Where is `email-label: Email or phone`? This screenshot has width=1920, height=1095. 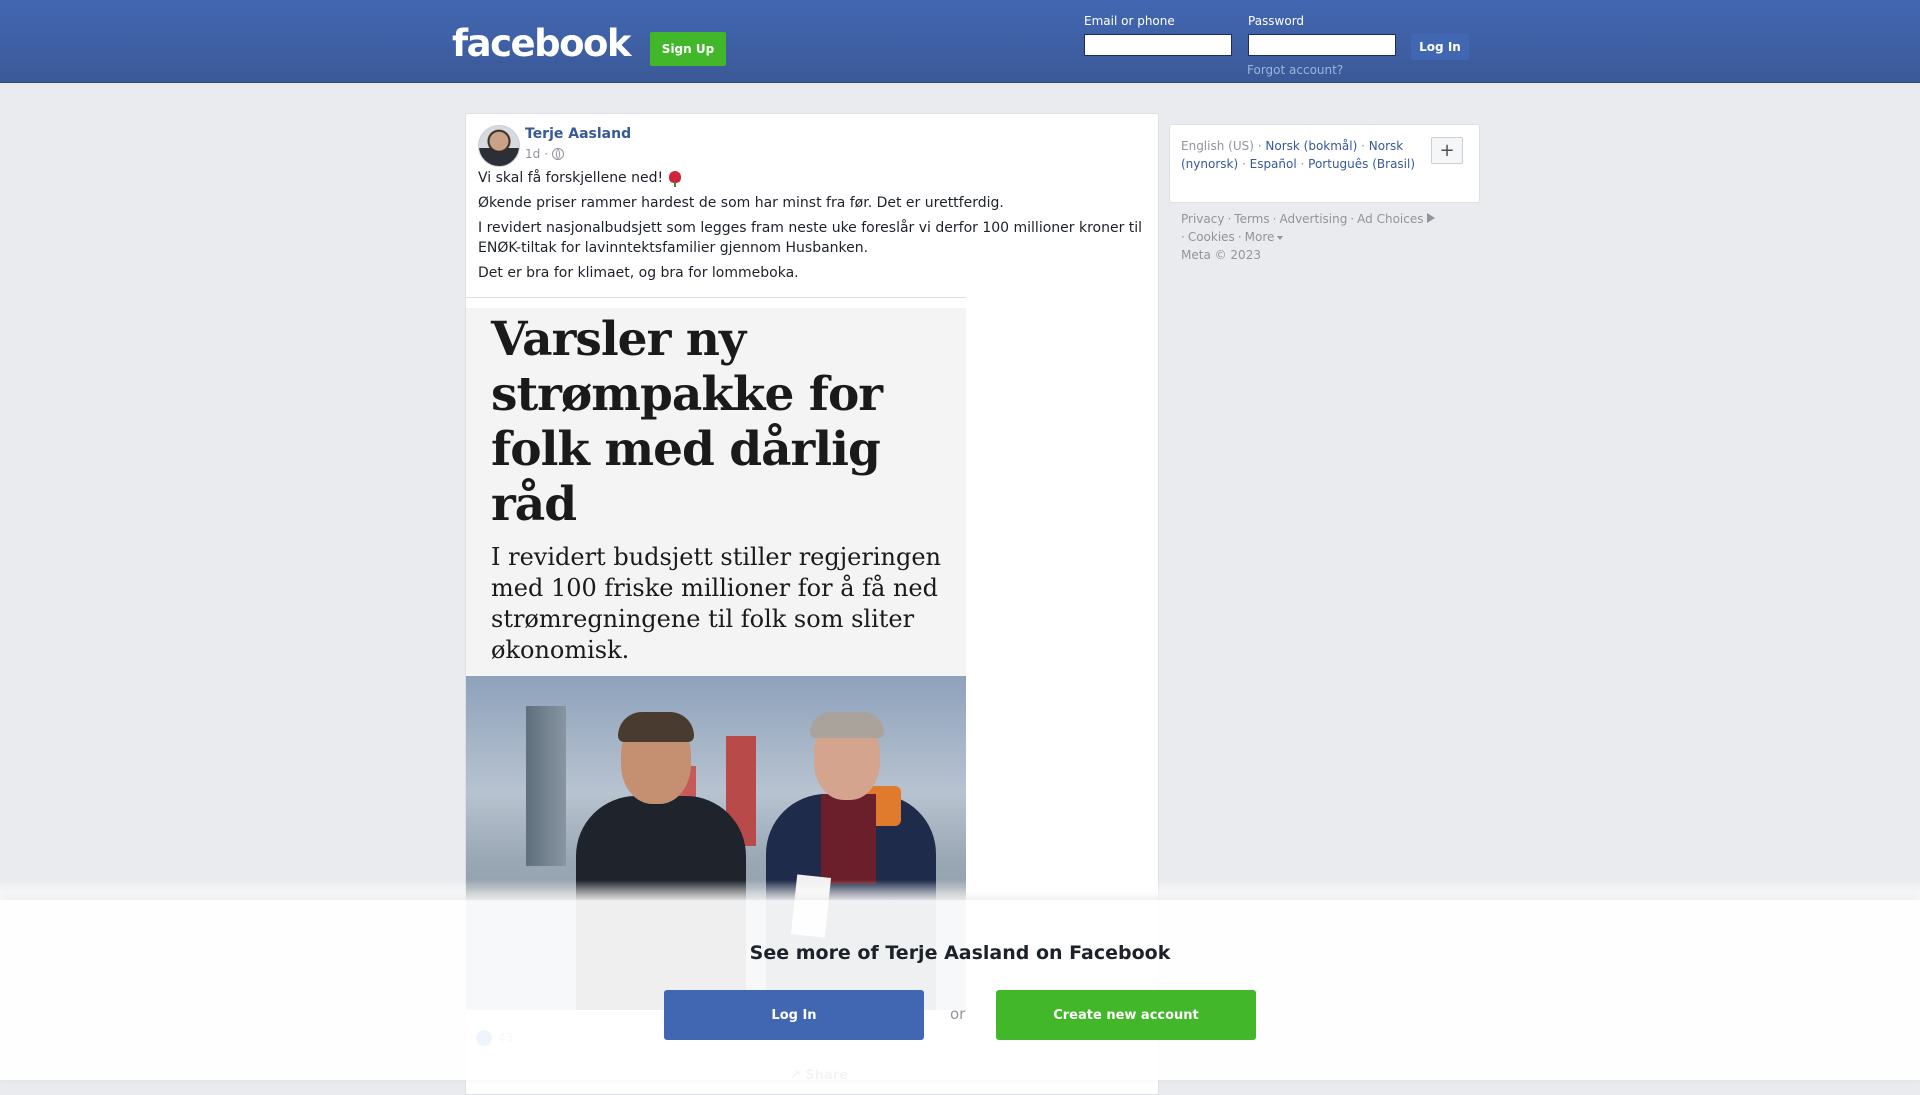 email-label: Email or phone is located at coordinates (1129, 21).